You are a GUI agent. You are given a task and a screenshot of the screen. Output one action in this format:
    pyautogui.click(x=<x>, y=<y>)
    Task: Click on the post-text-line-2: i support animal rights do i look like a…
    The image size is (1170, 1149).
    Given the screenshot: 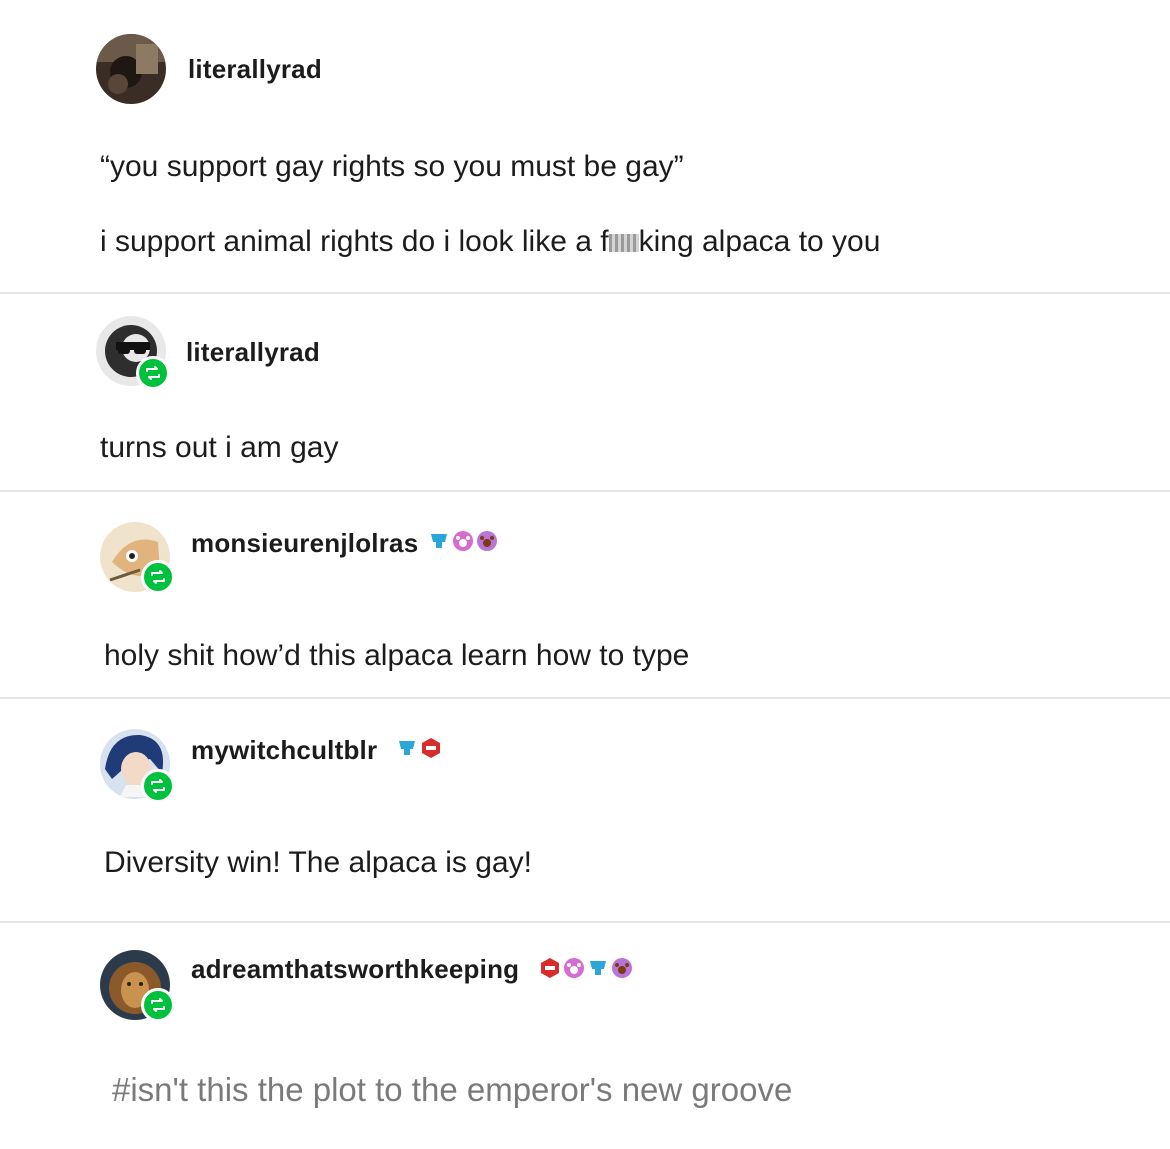 What is the action you would take?
    pyautogui.click(x=490, y=242)
    